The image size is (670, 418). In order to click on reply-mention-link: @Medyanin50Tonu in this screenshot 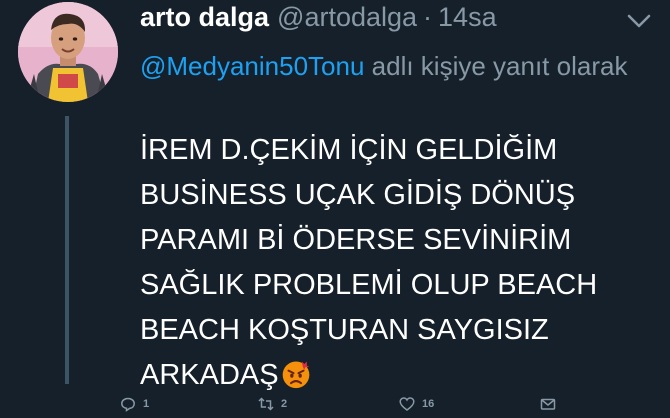, I will do `click(252, 66)`.